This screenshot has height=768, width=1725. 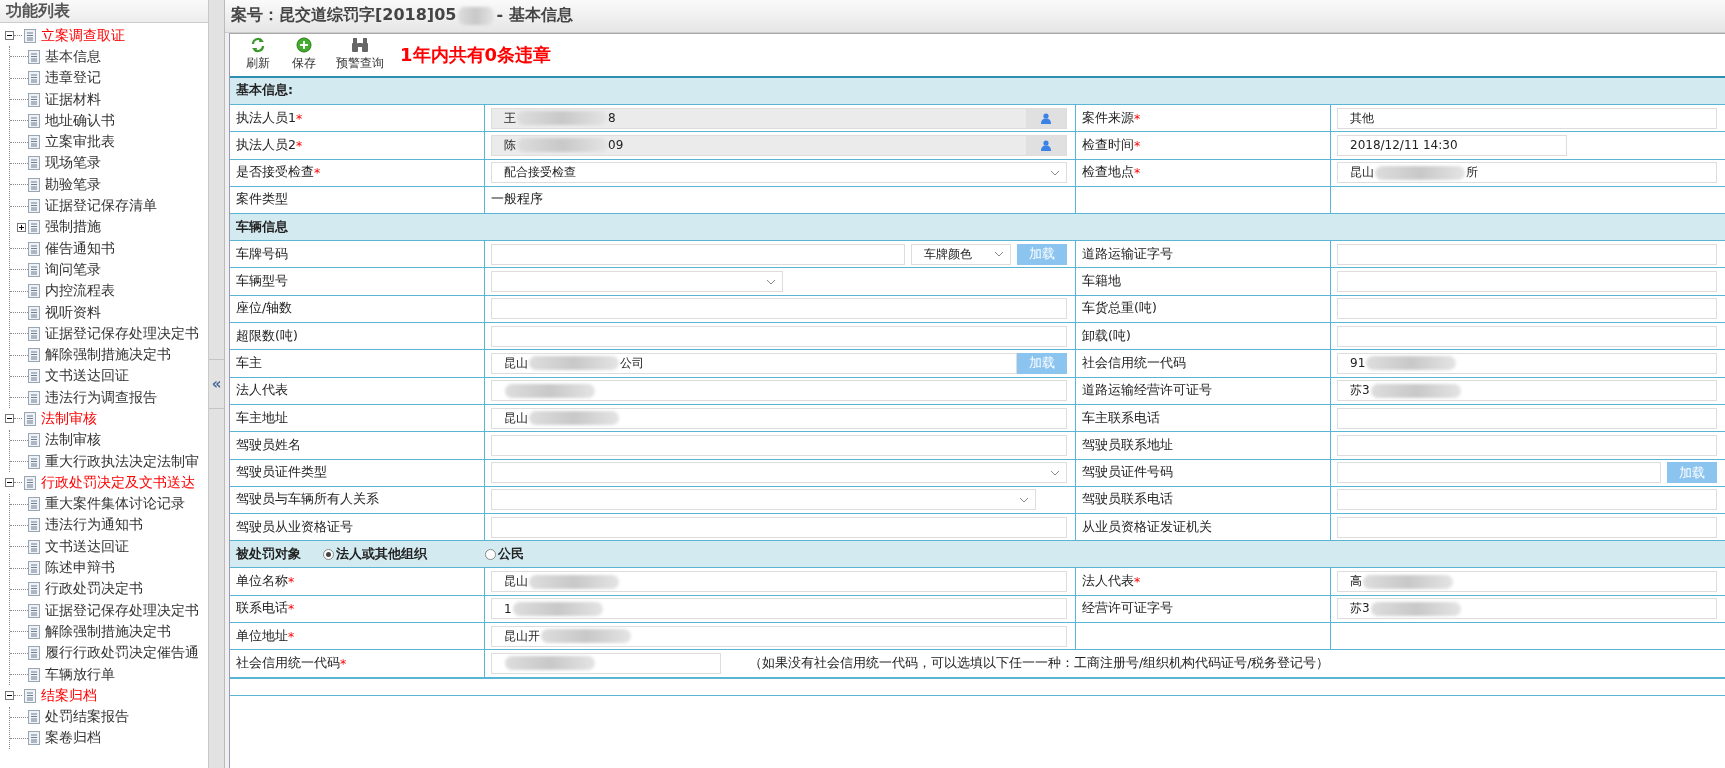 I want to click on tree-item: 履行行政处罚决定催告通, so click(x=122, y=653).